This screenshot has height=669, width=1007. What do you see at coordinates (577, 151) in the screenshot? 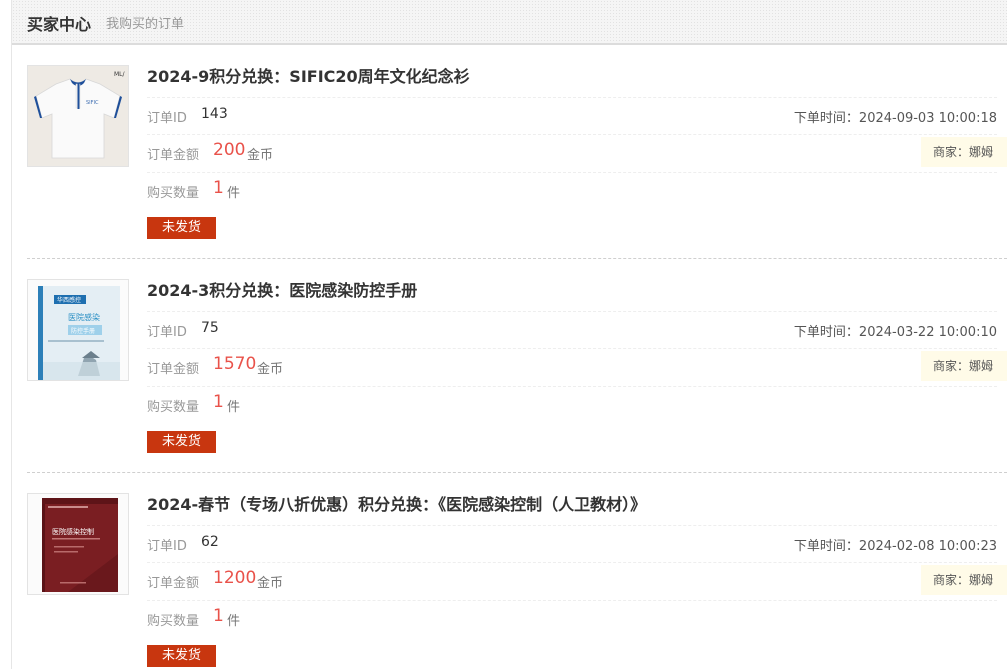
I see `order-amount-row: 订单金额 200 金币 商家：娜姆` at bounding box center [577, 151].